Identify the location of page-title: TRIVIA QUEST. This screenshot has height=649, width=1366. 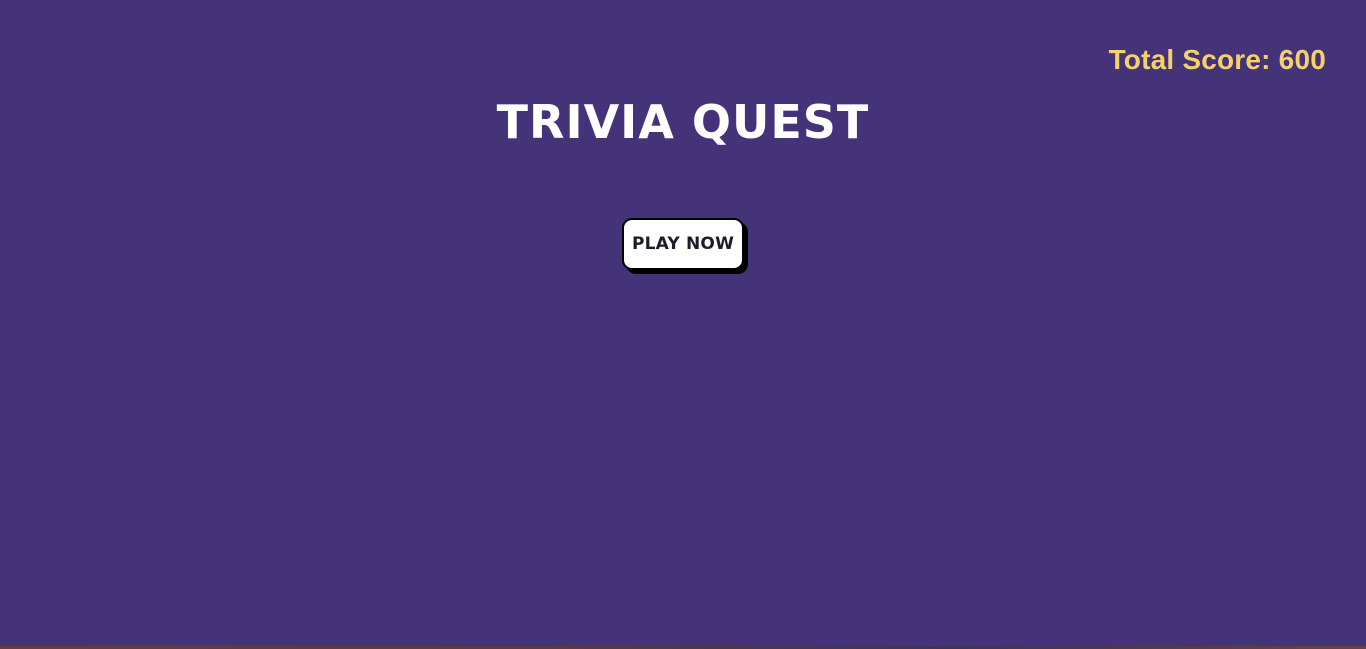
(683, 122).